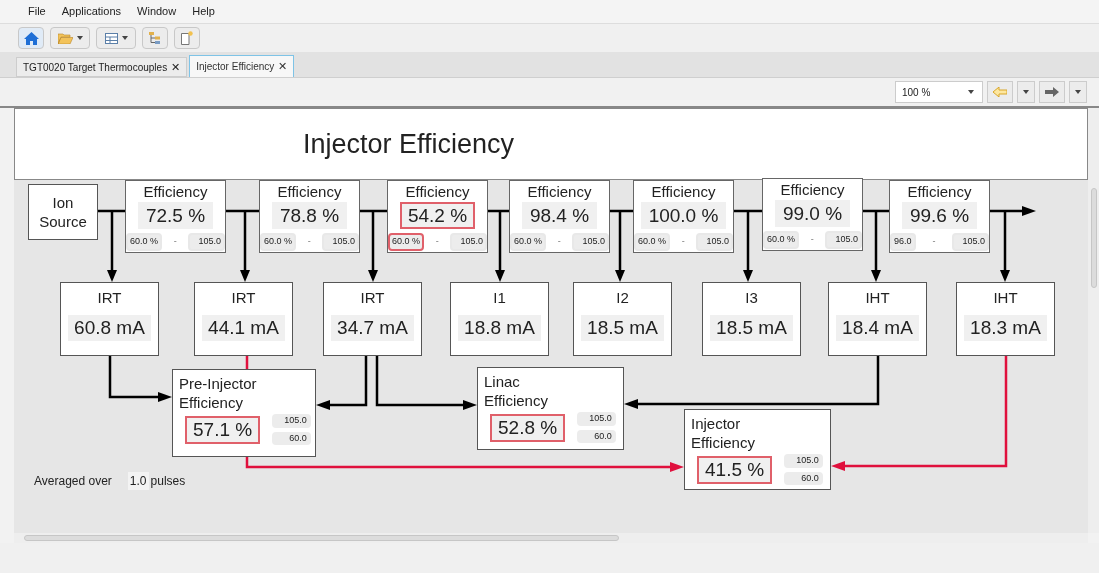  I want to click on left-arrow-icon, so click(1000, 92).